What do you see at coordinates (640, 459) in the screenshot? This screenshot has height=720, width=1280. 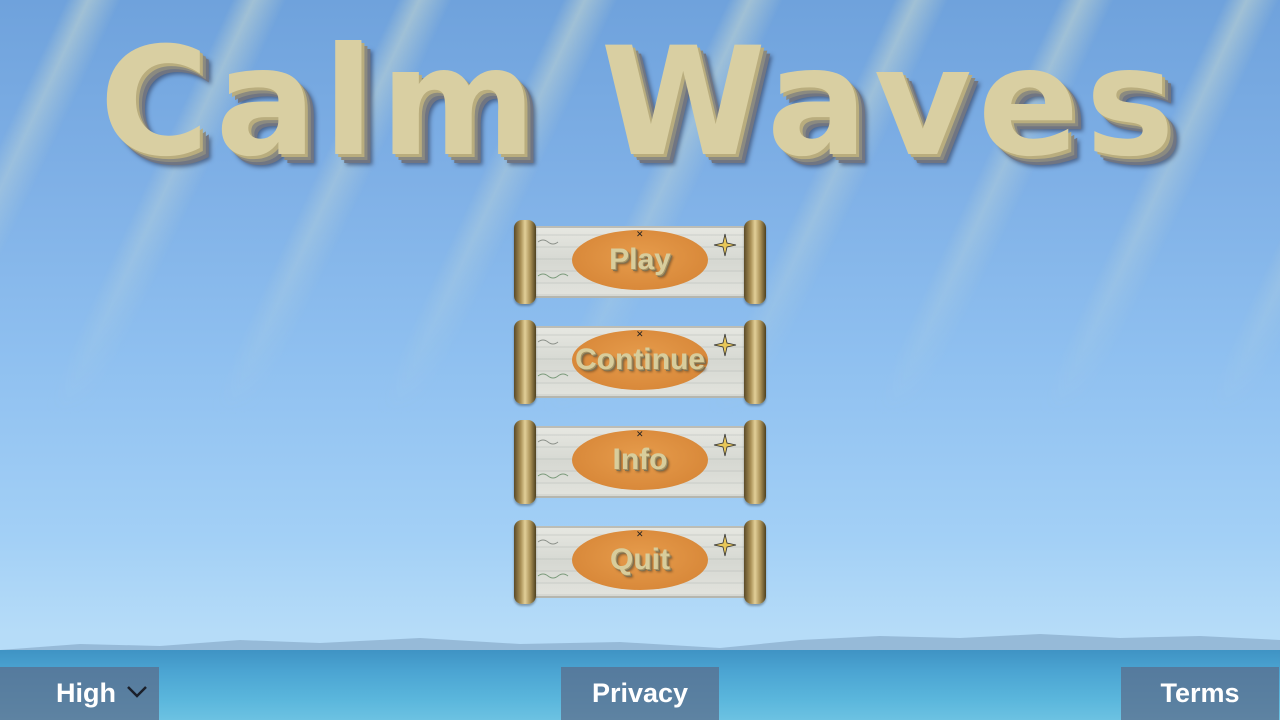 I see `info-label: Info` at bounding box center [640, 459].